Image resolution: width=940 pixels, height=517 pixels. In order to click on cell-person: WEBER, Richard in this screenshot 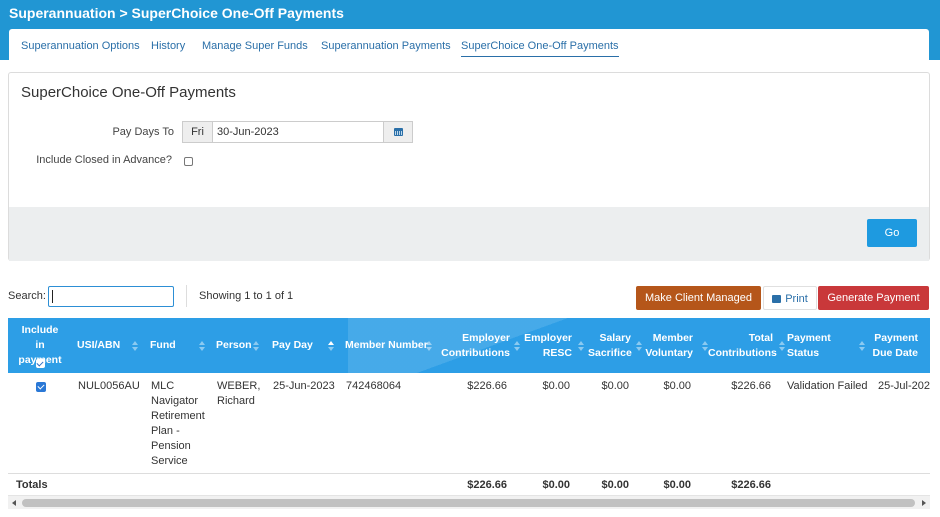, I will do `click(239, 393)`.